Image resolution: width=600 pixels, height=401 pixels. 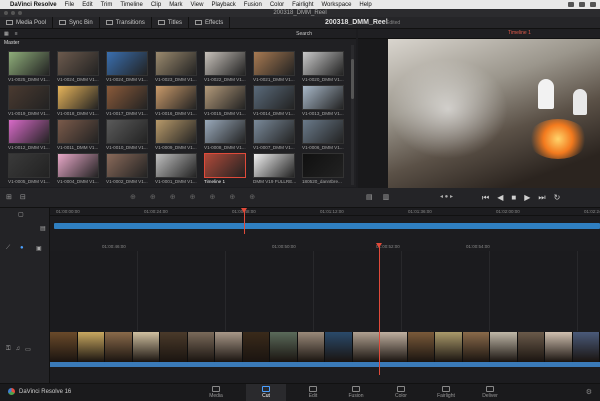 What do you see at coordinates (266, 392) in the screenshot?
I see `page-tab-cut: Cut` at bounding box center [266, 392].